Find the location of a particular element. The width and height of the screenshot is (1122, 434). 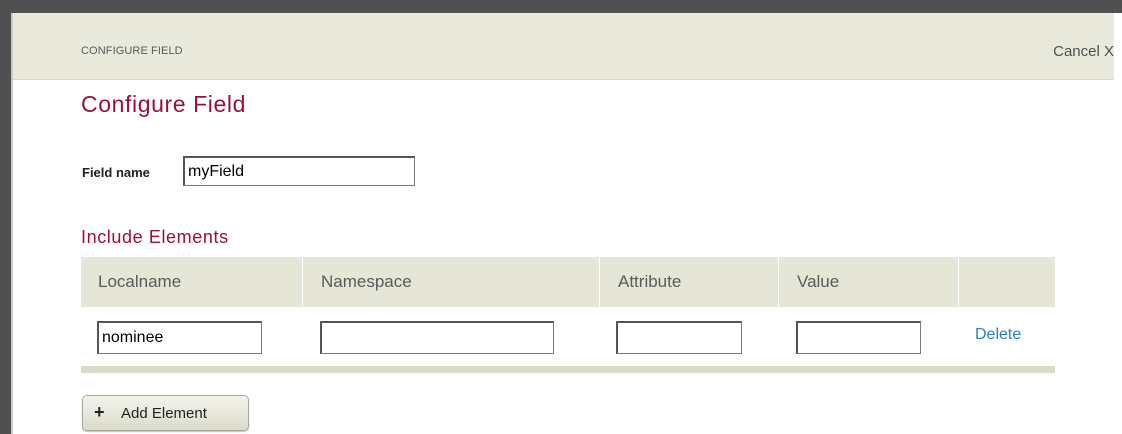

localname-input is located at coordinates (179, 337).